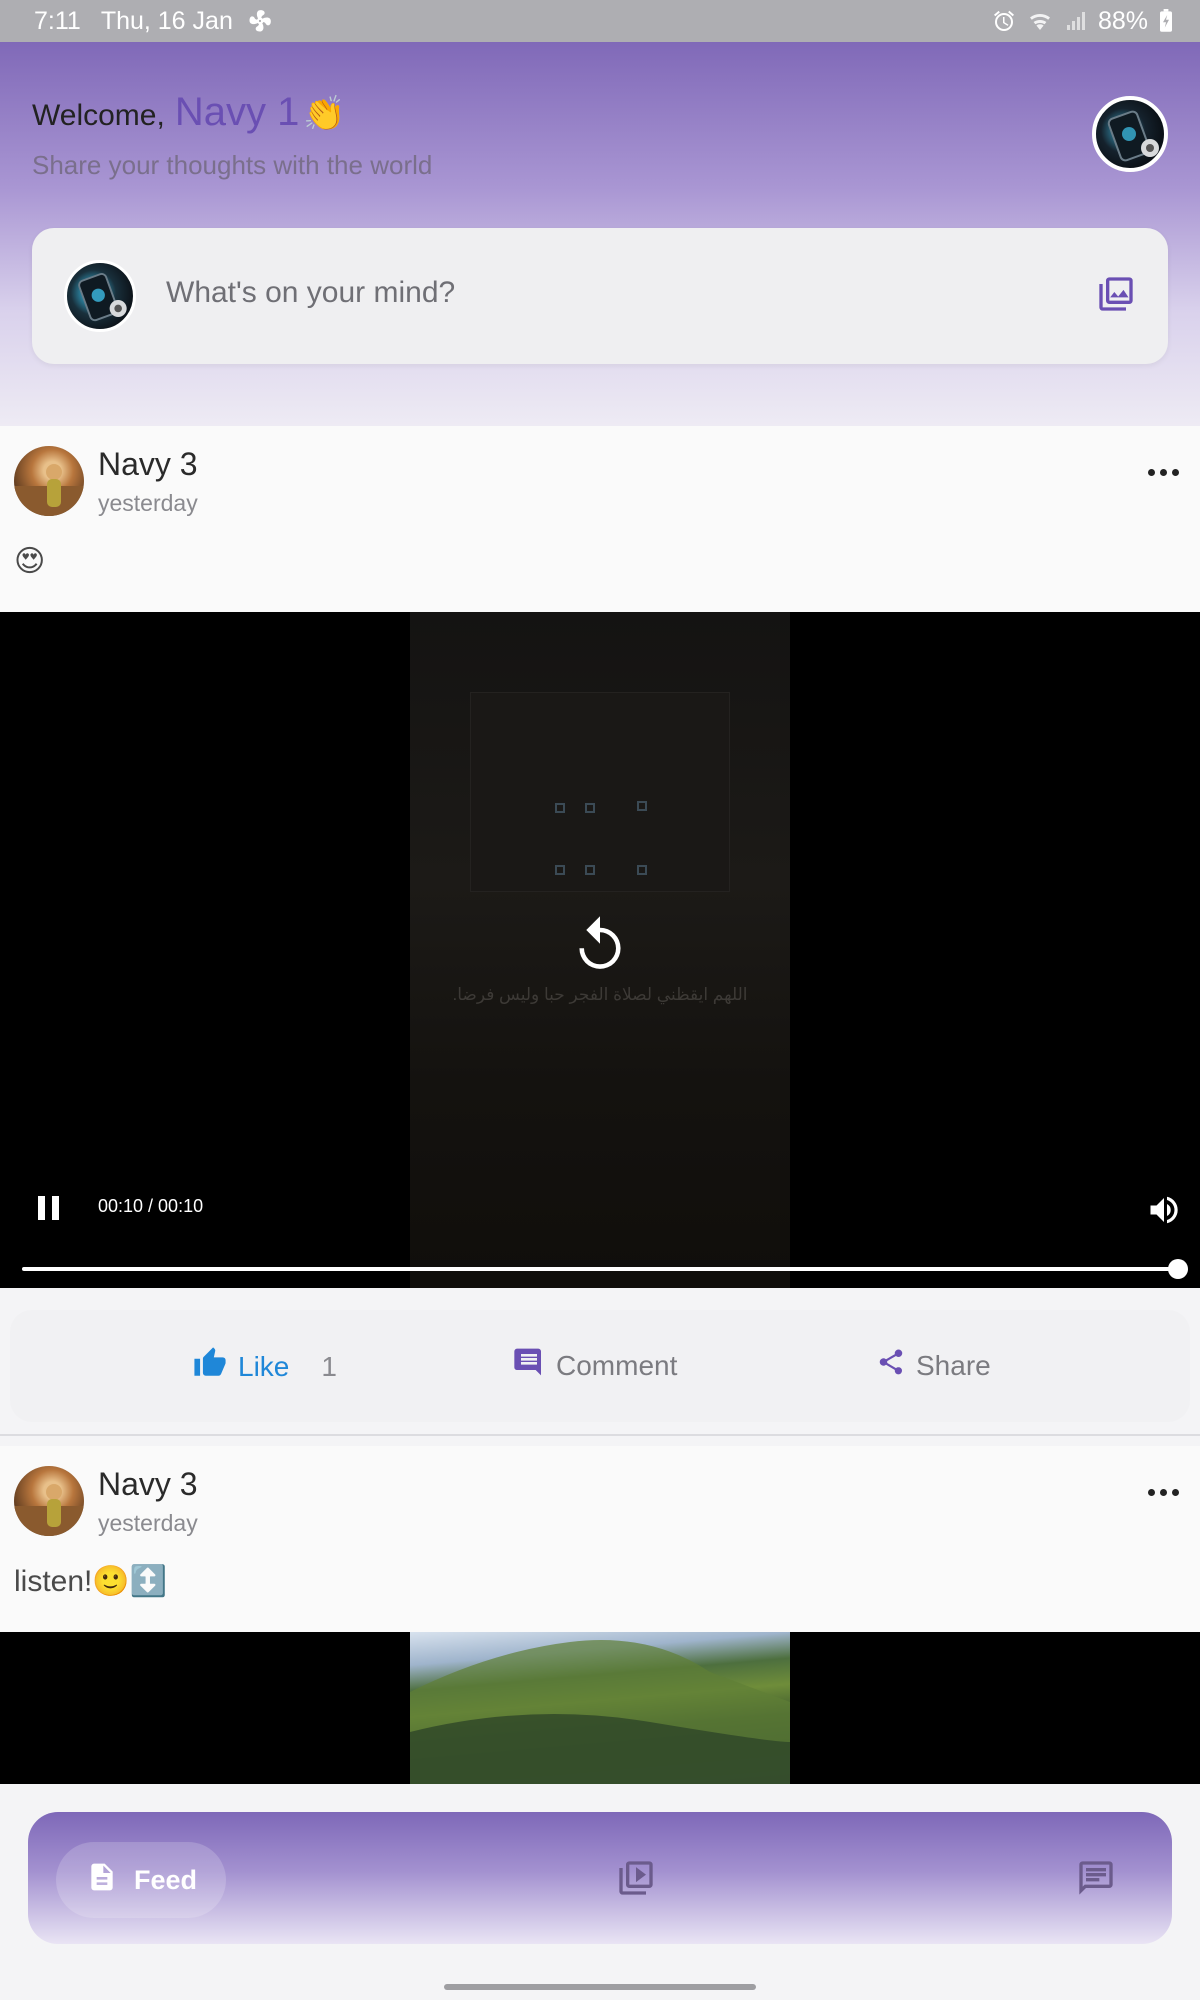  What do you see at coordinates (151, 1206) in the screenshot?
I see `video-timecode: 00:10 / 00:10` at bounding box center [151, 1206].